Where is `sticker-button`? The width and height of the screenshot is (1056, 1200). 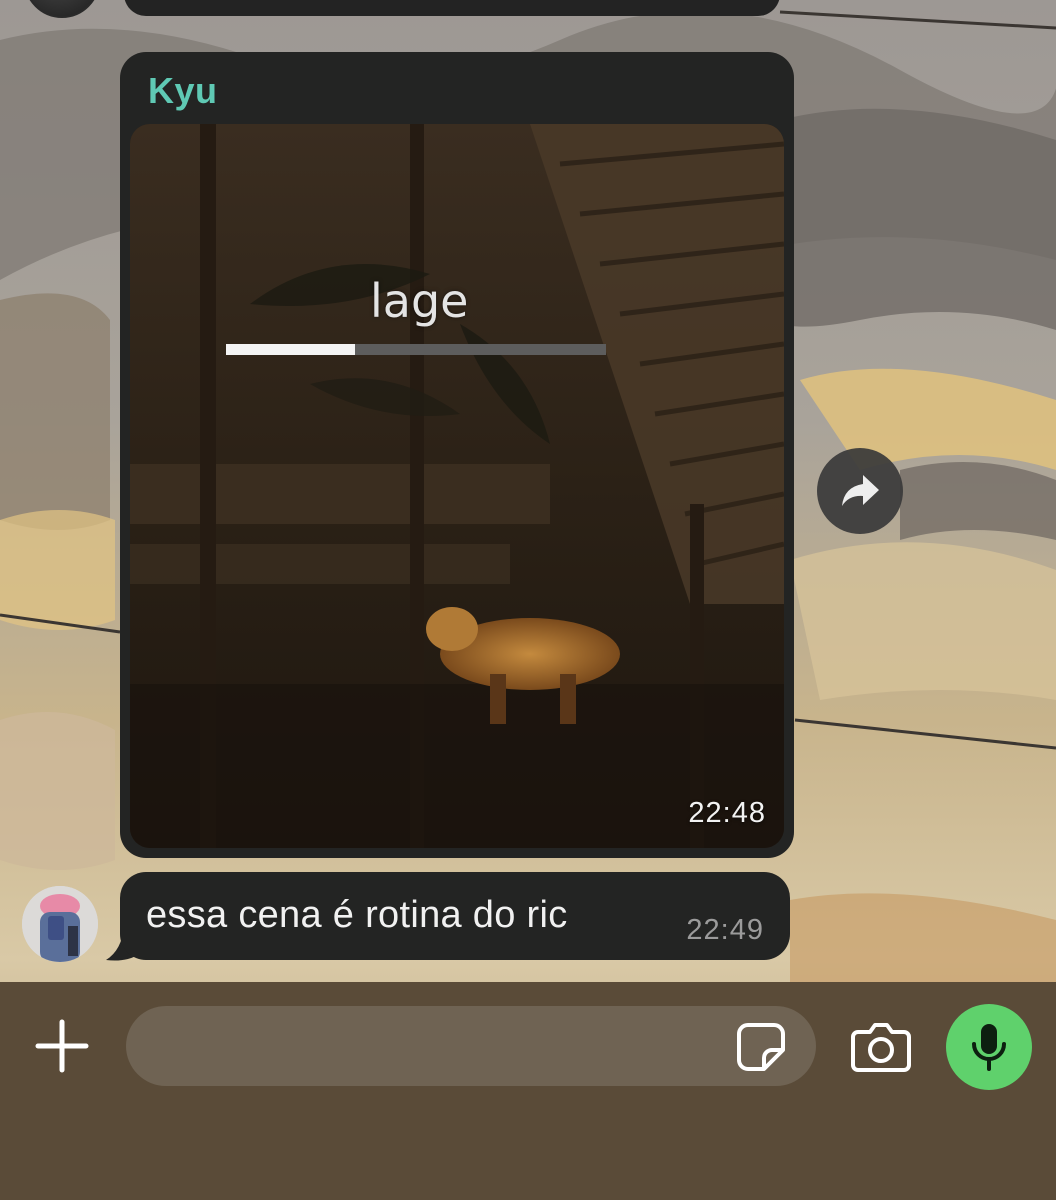 sticker-button is located at coordinates (761, 1047).